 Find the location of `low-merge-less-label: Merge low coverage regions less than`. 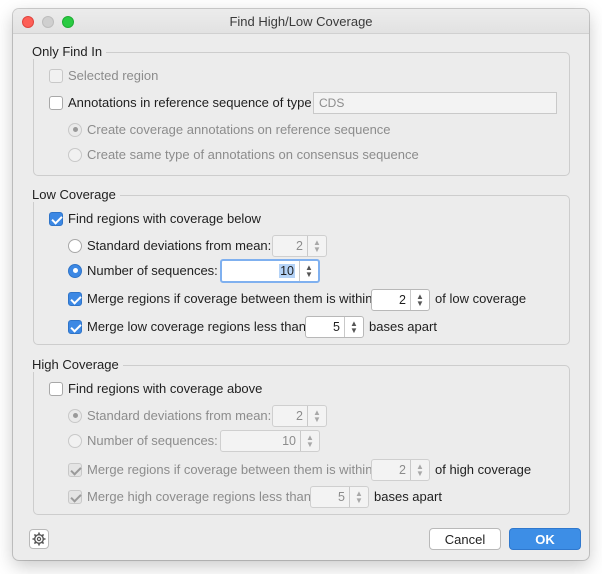

low-merge-less-label: Merge low coverage regions less than is located at coordinates (196, 326).